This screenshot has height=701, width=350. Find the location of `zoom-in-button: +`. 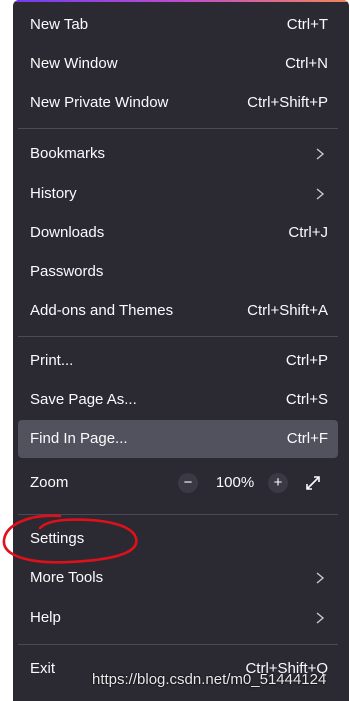

zoom-in-button: + is located at coordinates (278, 483).